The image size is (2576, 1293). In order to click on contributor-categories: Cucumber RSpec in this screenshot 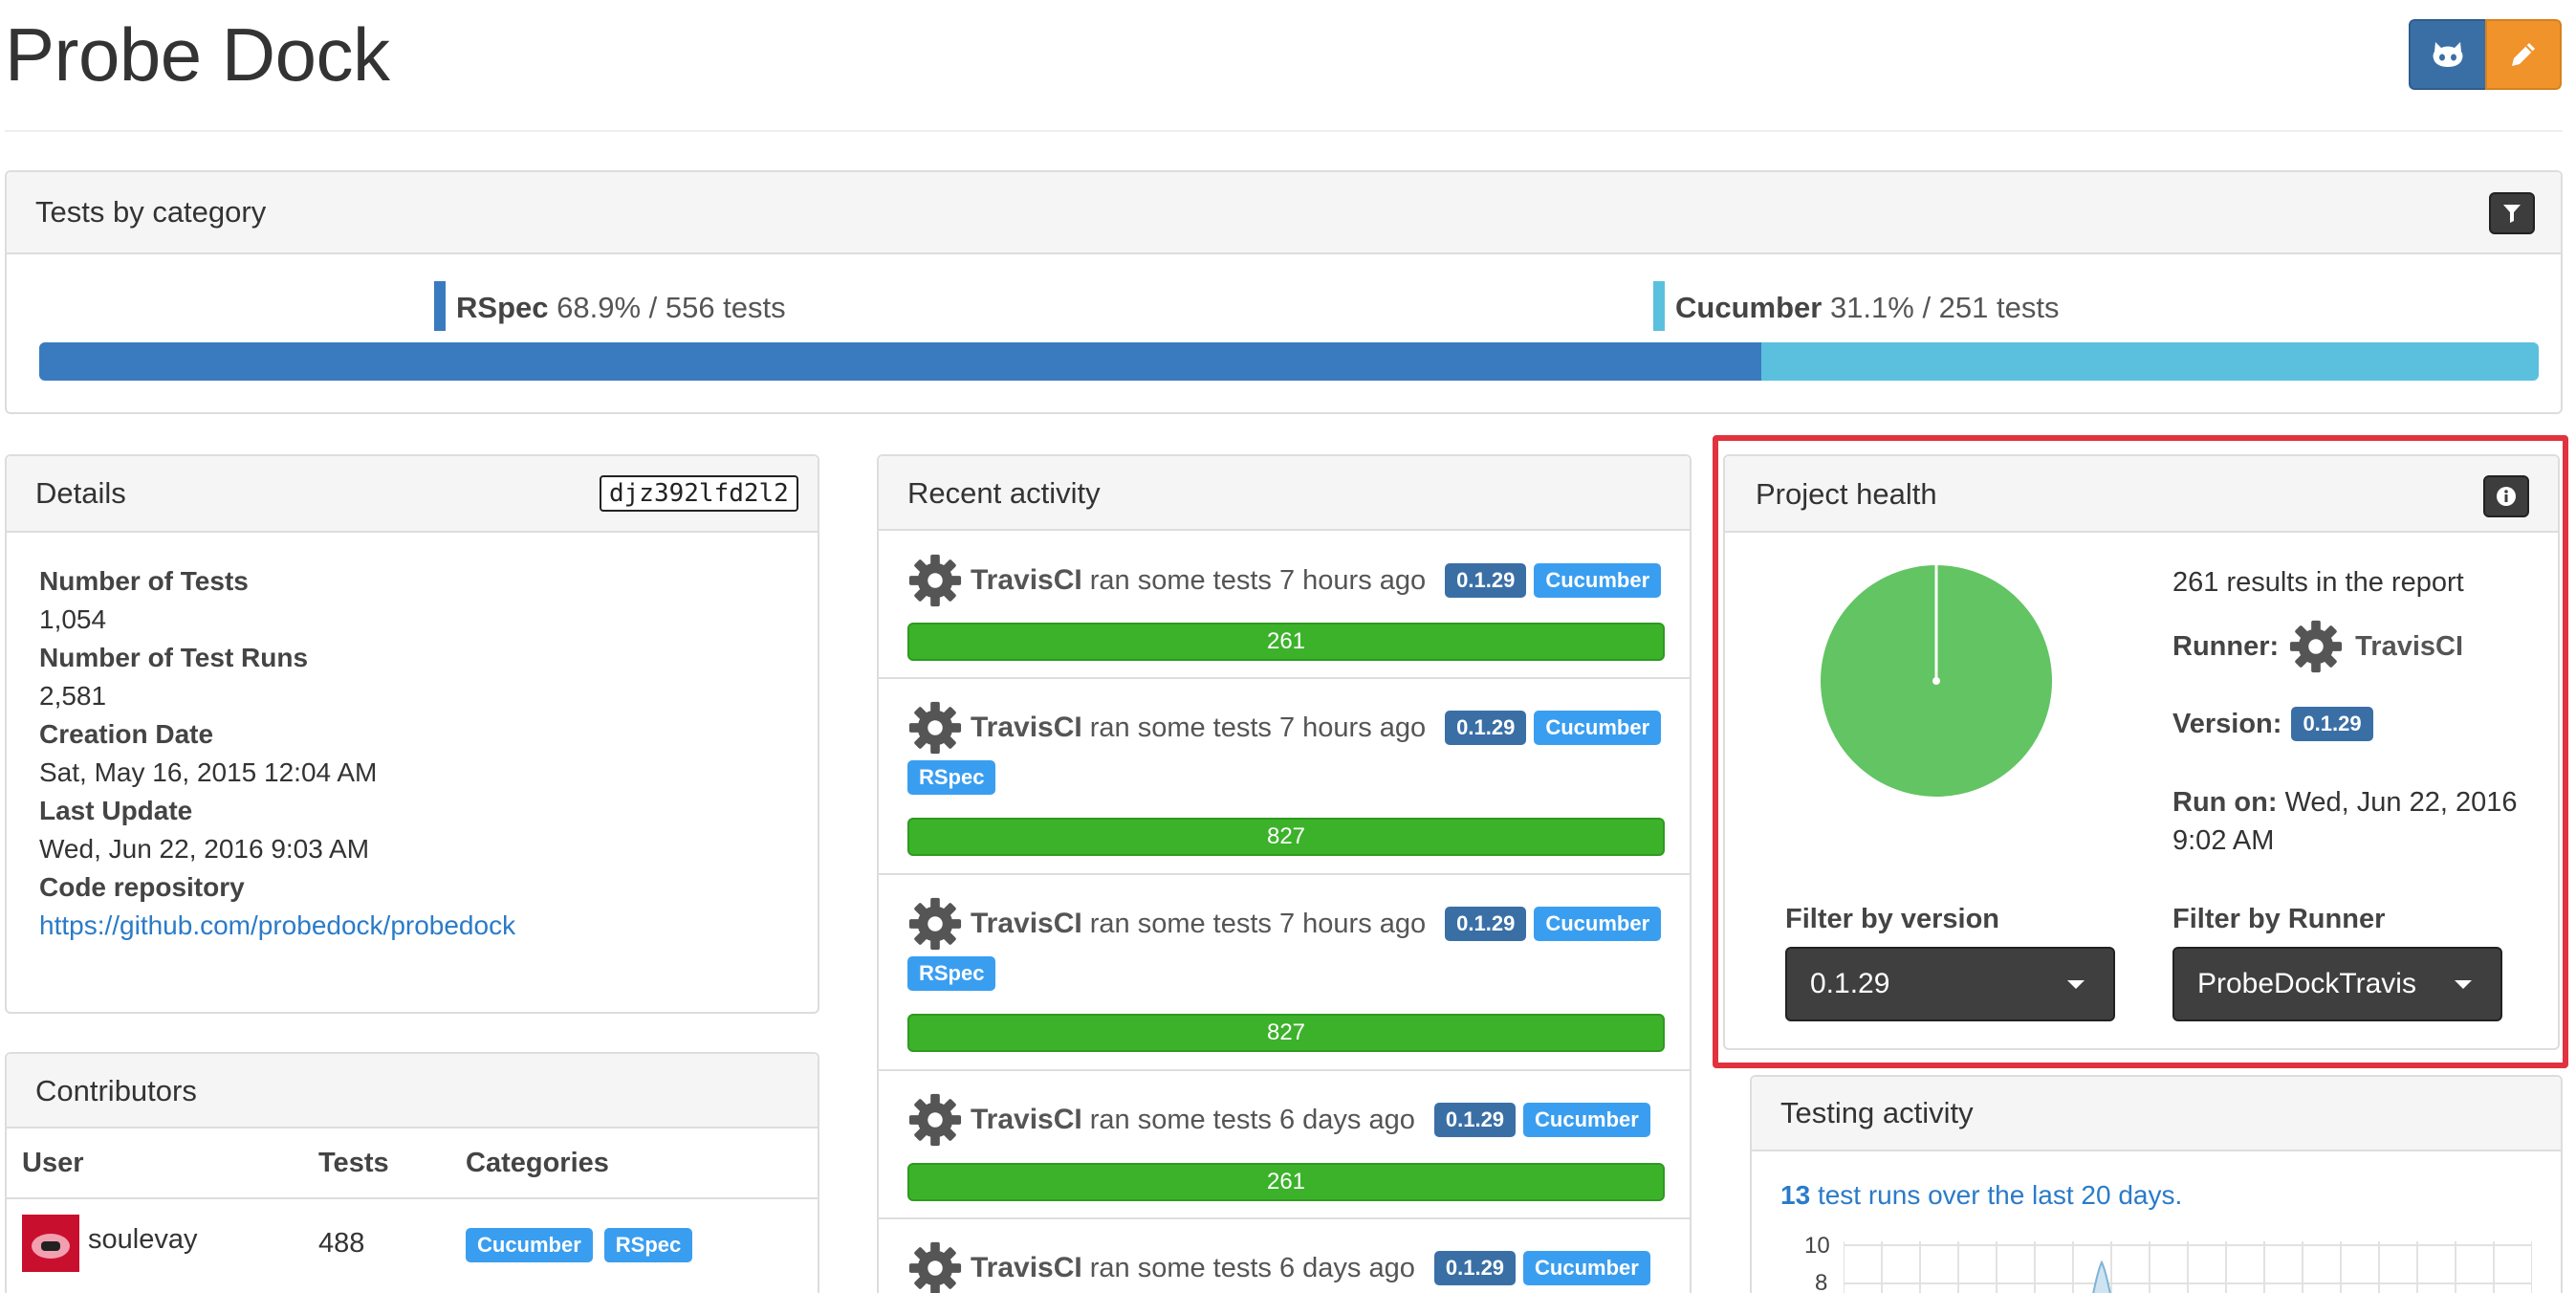, I will do `click(579, 1245)`.